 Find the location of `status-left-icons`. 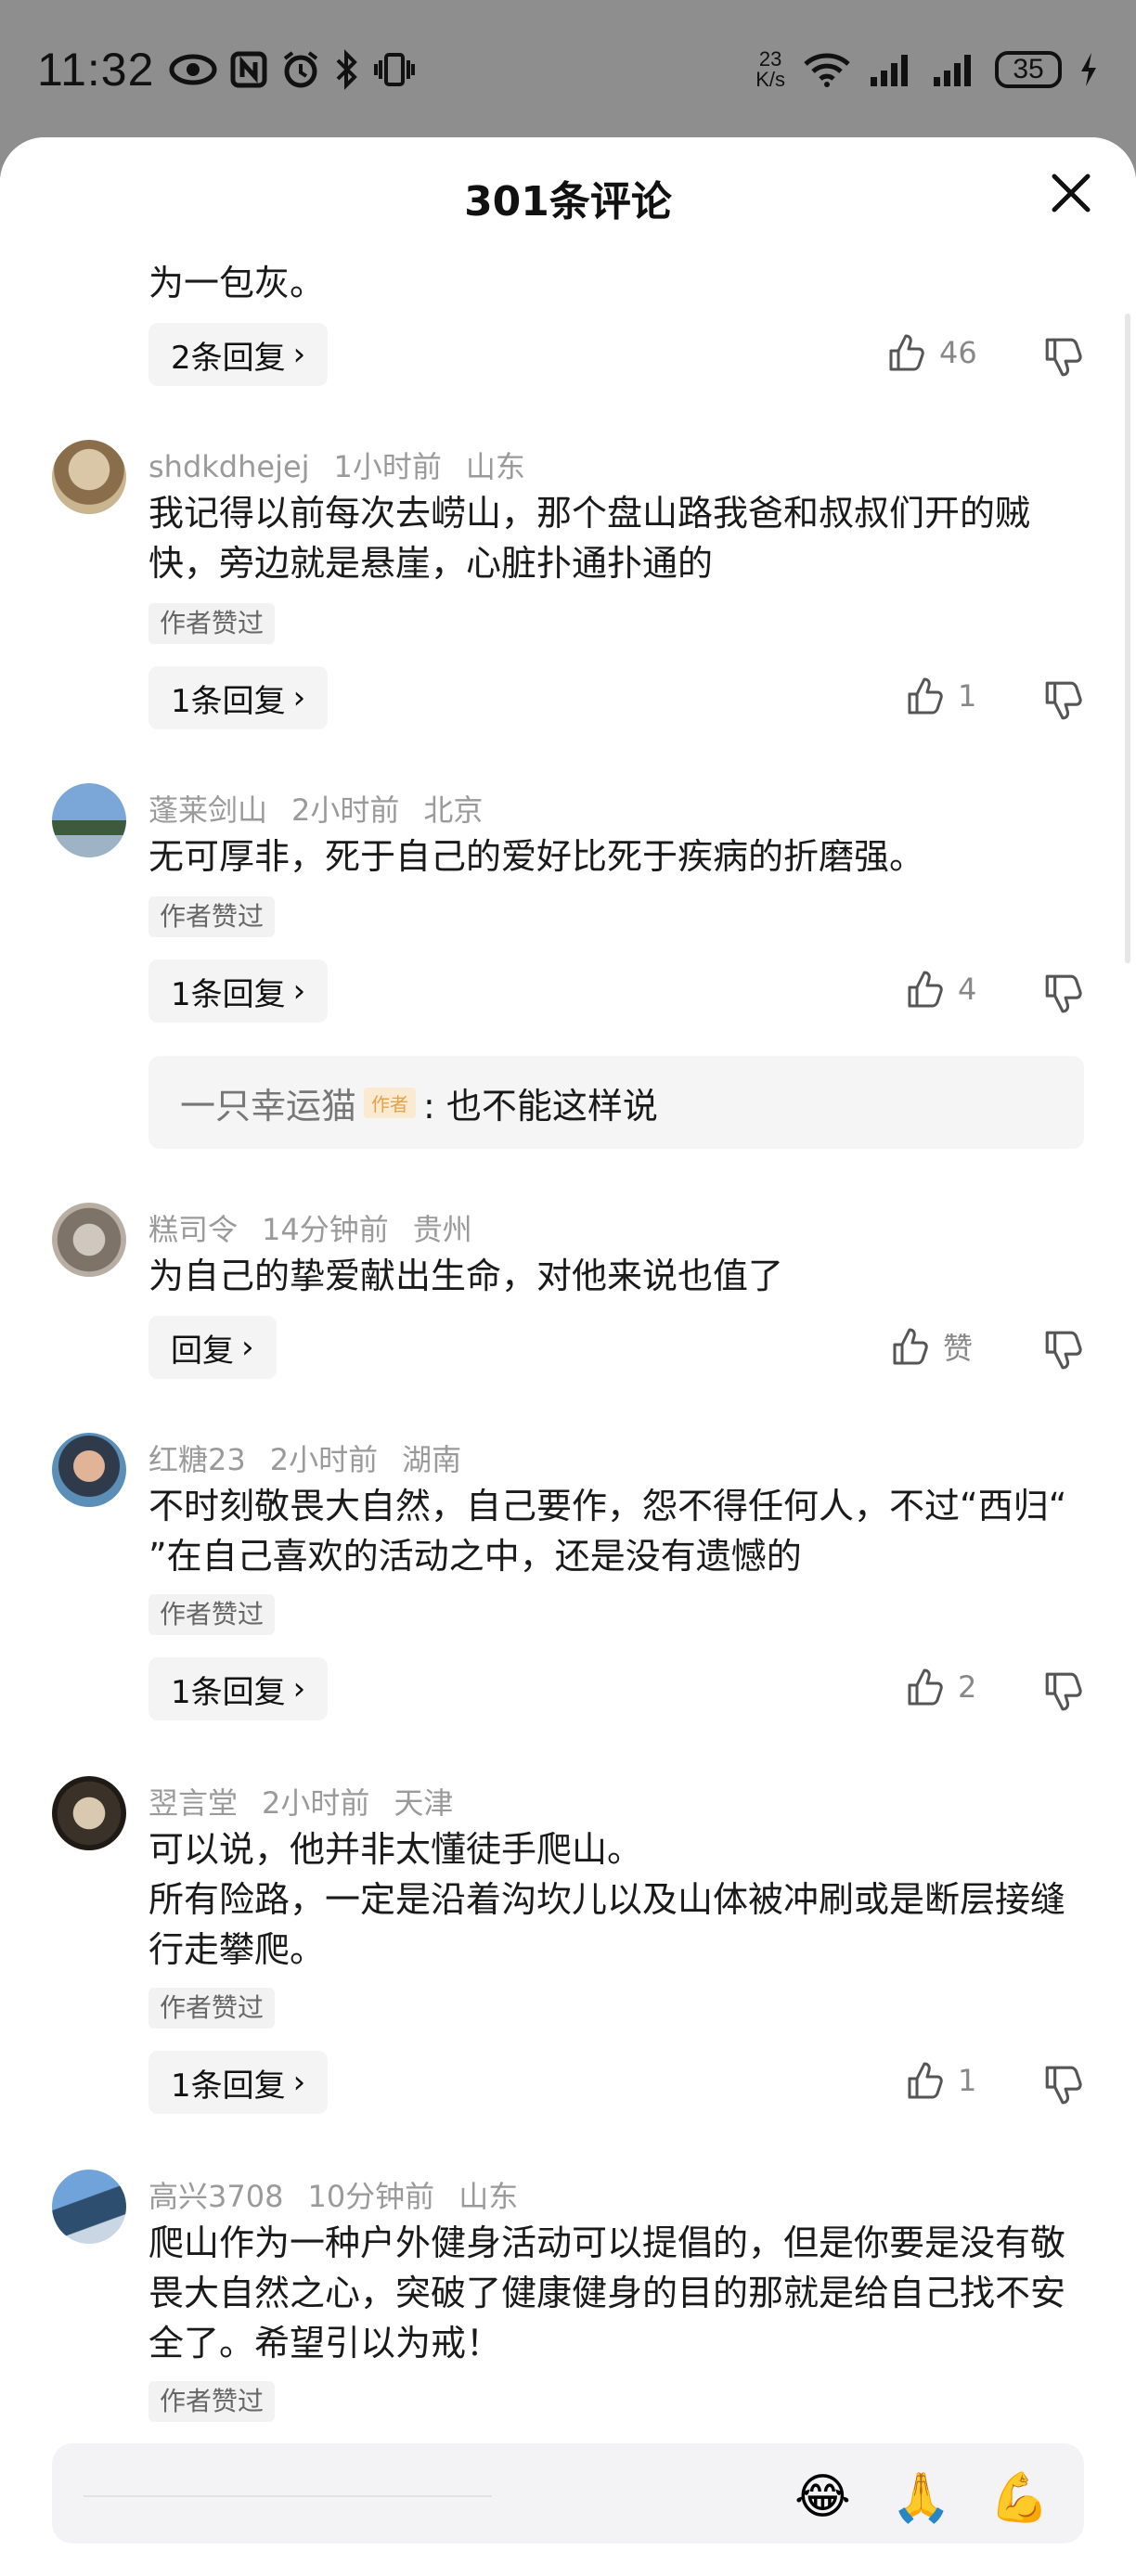

status-left-icons is located at coordinates (292, 69).